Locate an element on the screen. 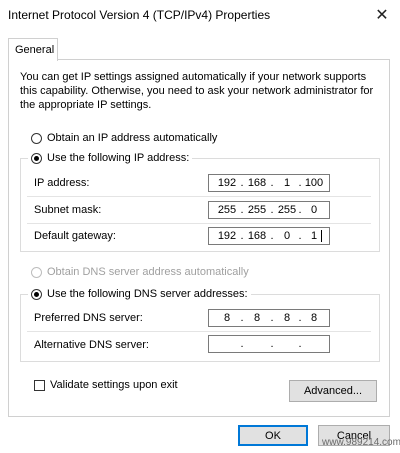 The width and height of the screenshot is (400, 453). preferred-dns-input: 8 . 8 . 8 . 8 is located at coordinates (269, 318).